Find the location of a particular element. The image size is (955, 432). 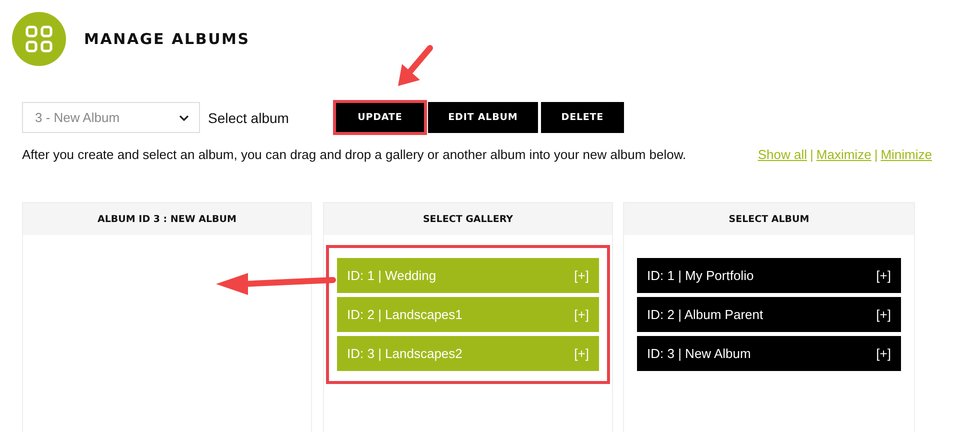

action-button: UPDATE is located at coordinates (379, 117).